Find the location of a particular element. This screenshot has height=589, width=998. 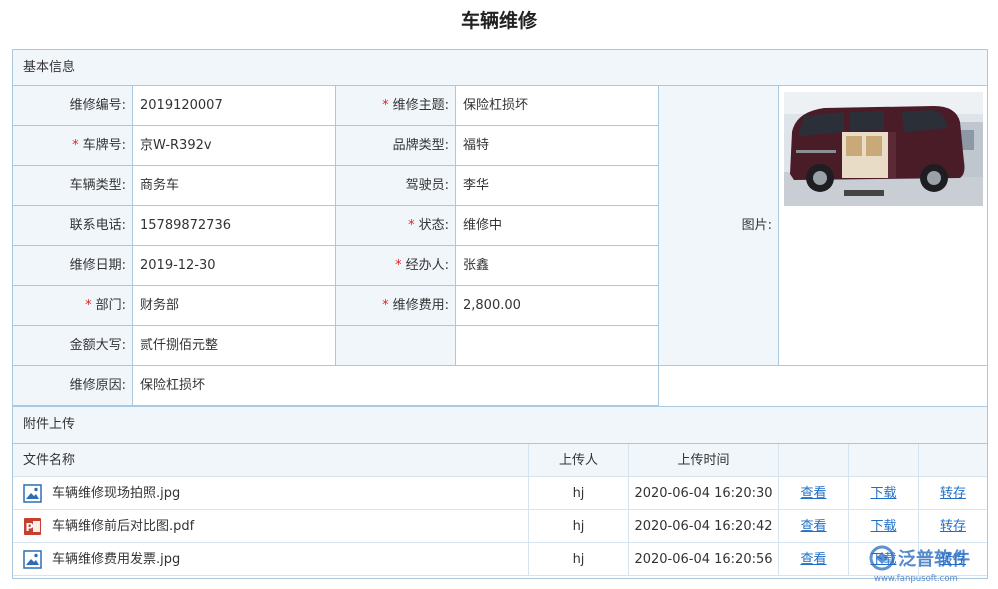

amount-cn-label: 金额大写: is located at coordinates (73, 346).